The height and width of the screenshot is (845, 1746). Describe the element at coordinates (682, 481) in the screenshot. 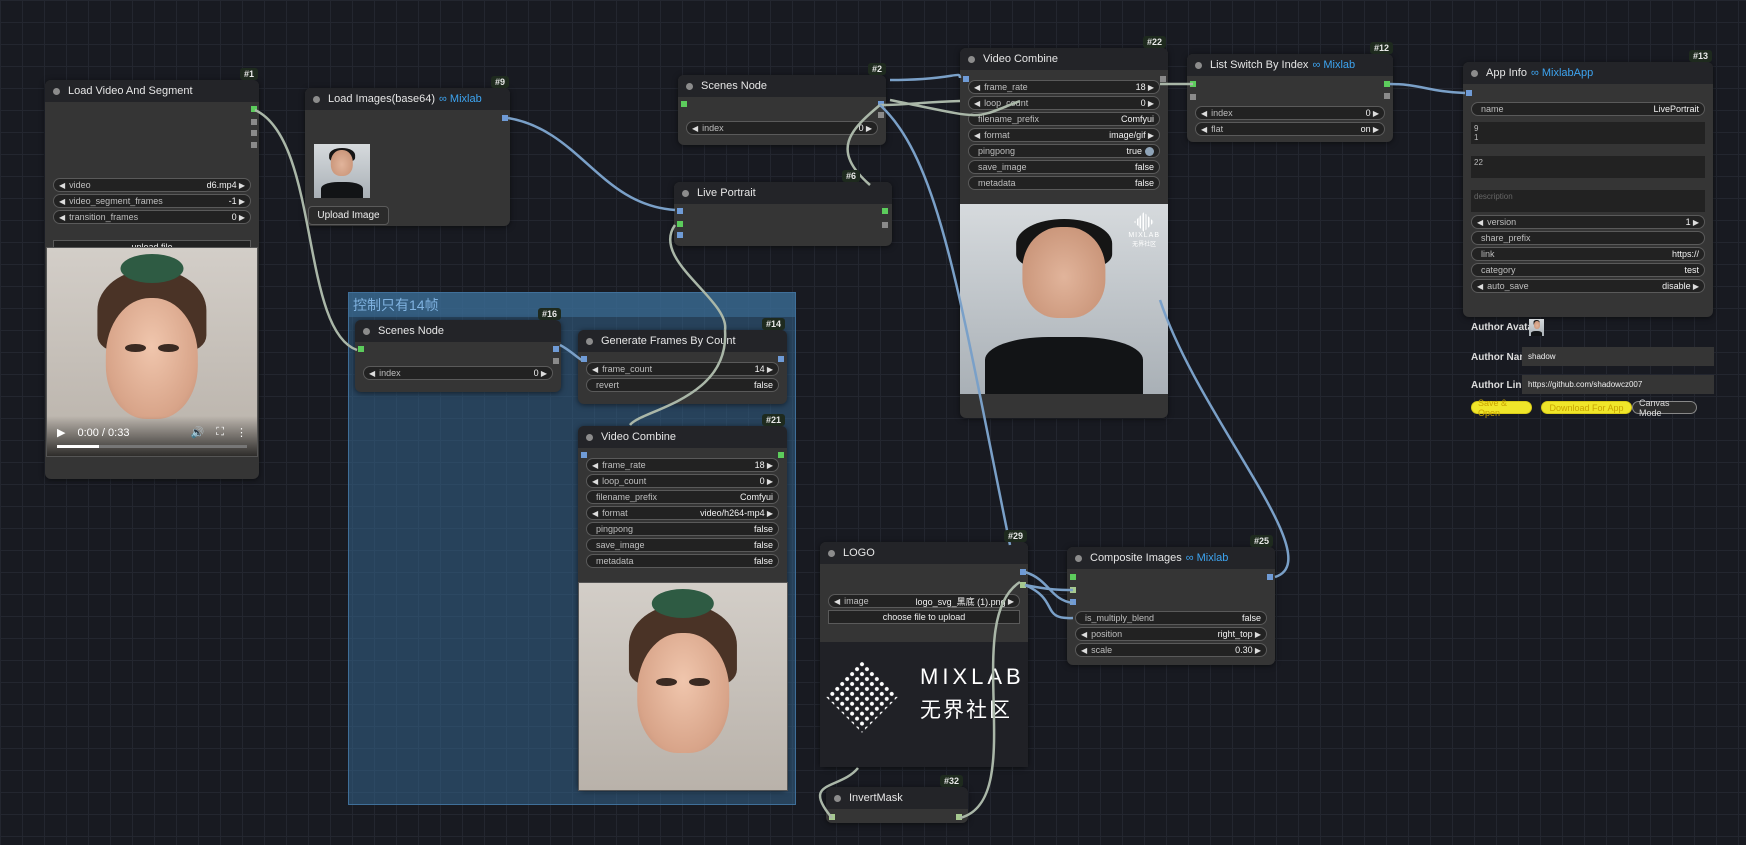

I see `widget-loop-count: ◀ loop_count 0 ▶` at that location.